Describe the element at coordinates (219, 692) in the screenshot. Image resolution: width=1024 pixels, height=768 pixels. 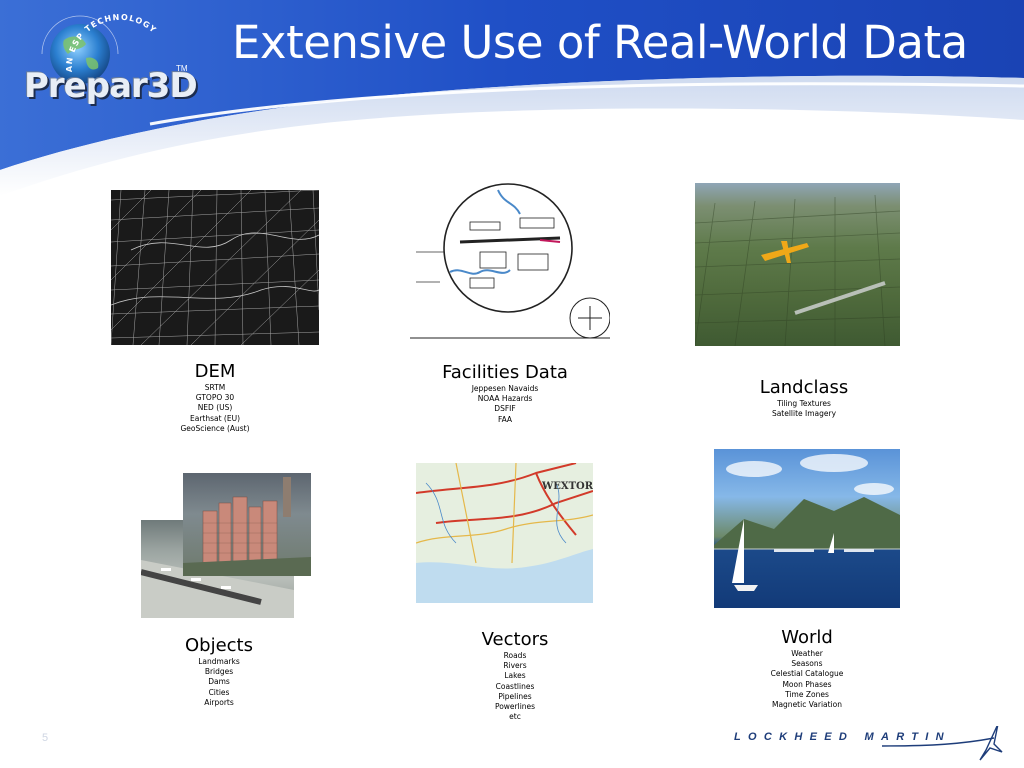
I see `objects-line: Cities` at that location.